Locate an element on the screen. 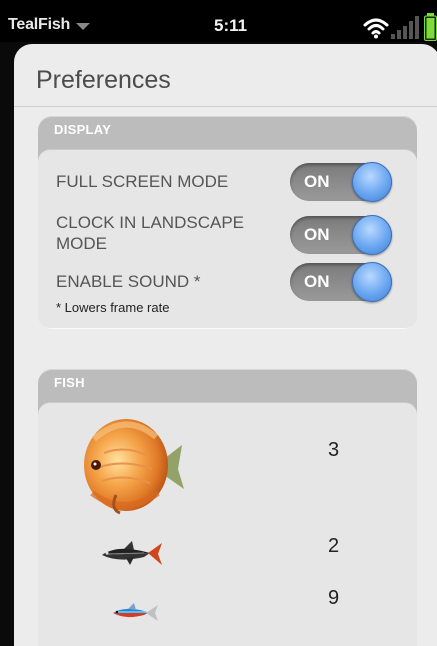 This screenshot has height=646, width=437. neon-tetra-fish-icon is located at coordinates (135, 612).